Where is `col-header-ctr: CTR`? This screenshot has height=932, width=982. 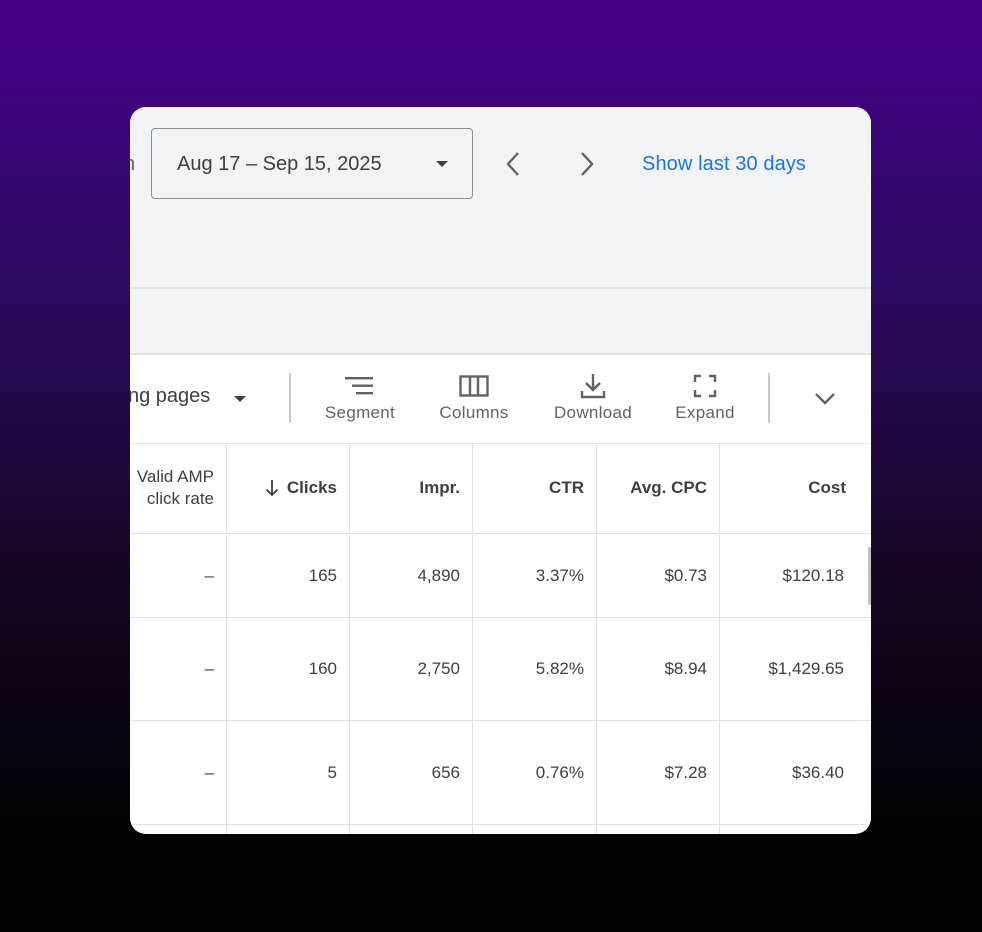
col-header-ctr: CTR is located at coordinates (535, 488).